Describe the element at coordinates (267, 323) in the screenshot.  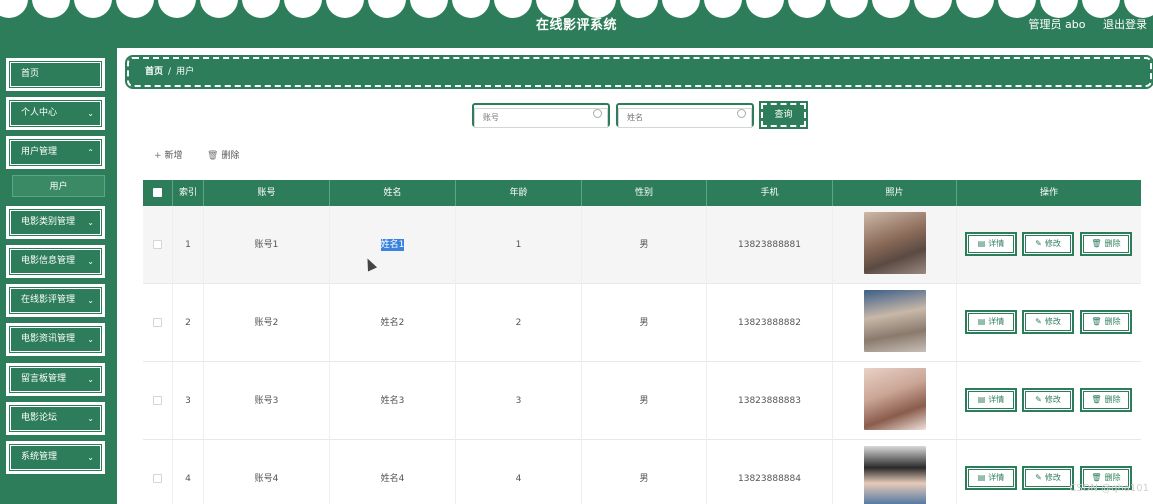
I see `account-cell: 账号2` at that location.